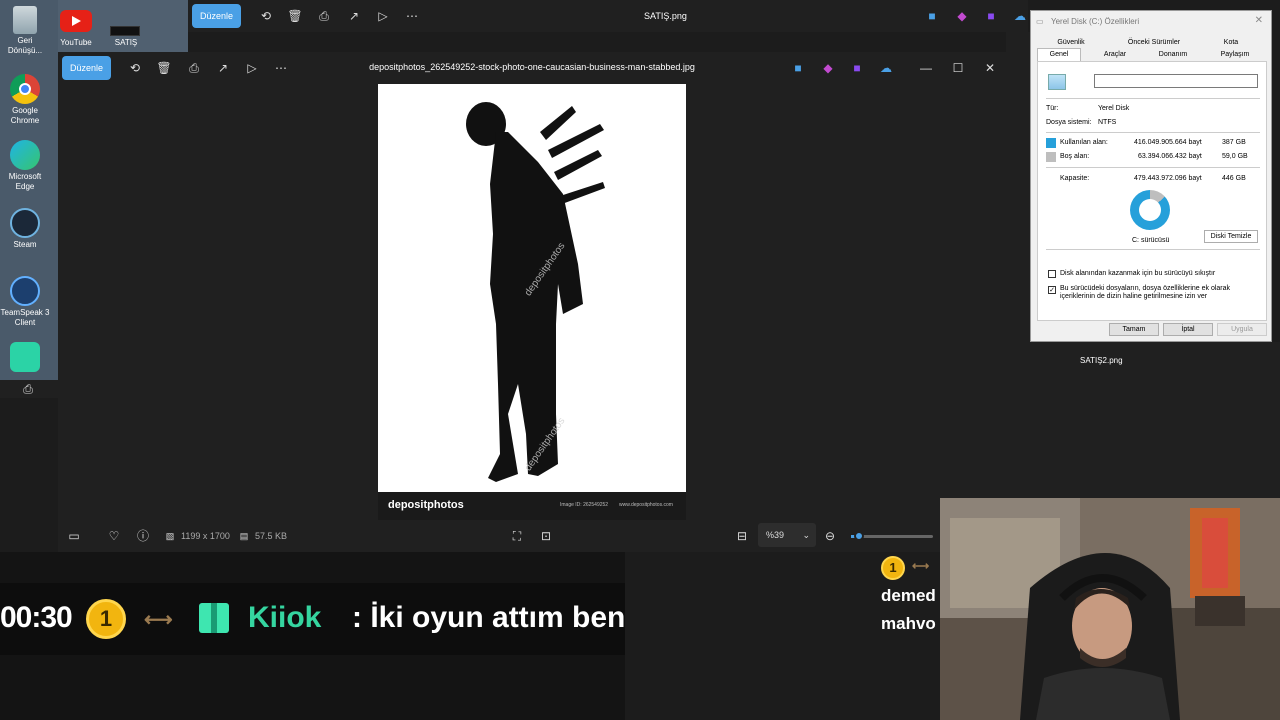 The image size is (1280, 720). Describe the element at coordinates (958, 68) in the screenshot. I see `maximize-icon: ☐` at that location.